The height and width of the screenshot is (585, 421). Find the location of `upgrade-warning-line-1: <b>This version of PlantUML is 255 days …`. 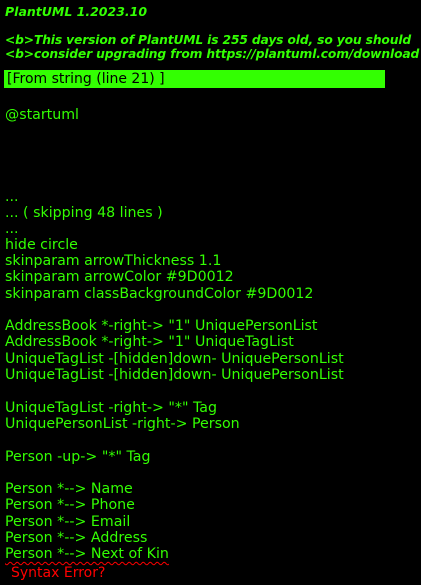

upgrade-warning-line-1: <b>This version of PlantUML is 255 days … is located at coordinates (208, 40).